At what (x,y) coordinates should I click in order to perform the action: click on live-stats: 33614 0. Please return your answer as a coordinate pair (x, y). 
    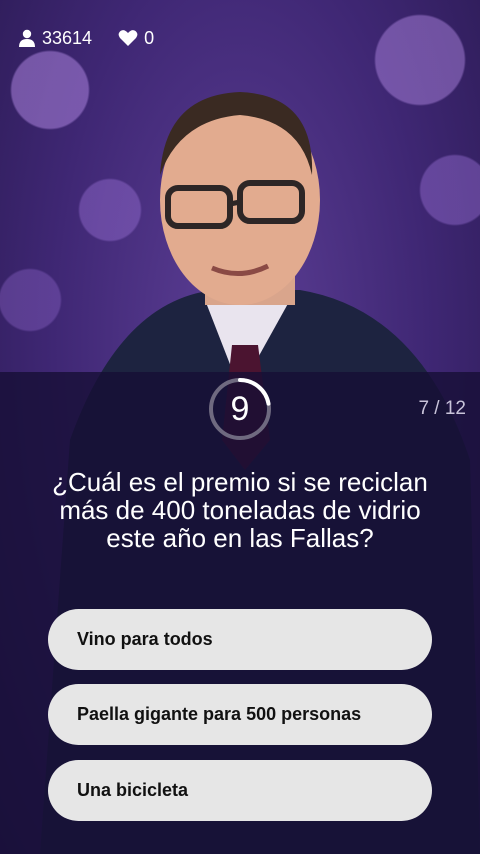
    Looking at the image, I should click on (86, 38).